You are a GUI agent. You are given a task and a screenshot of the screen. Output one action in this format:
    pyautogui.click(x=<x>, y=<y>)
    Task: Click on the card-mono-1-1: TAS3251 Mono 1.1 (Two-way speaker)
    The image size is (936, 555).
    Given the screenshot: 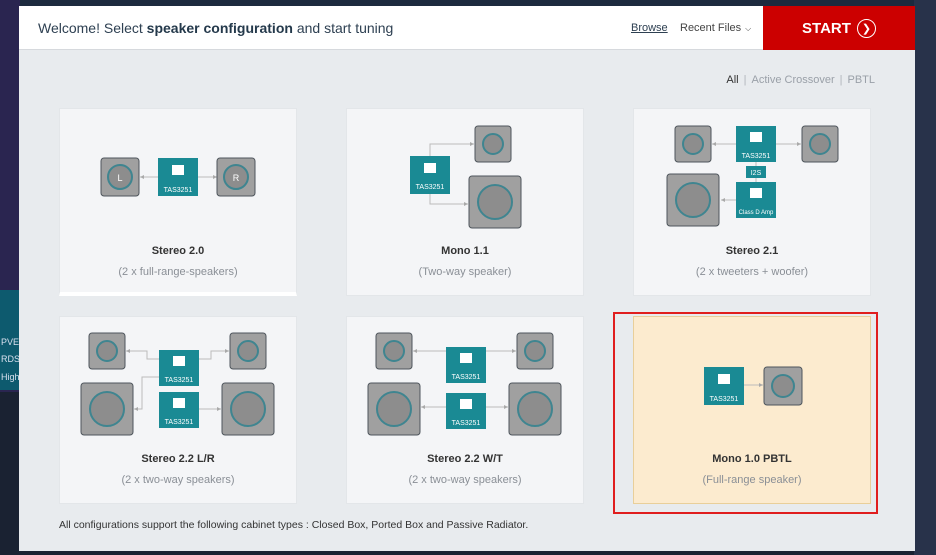 What is the action you would take?
    pyautogui.click(x=465, y=202)
    